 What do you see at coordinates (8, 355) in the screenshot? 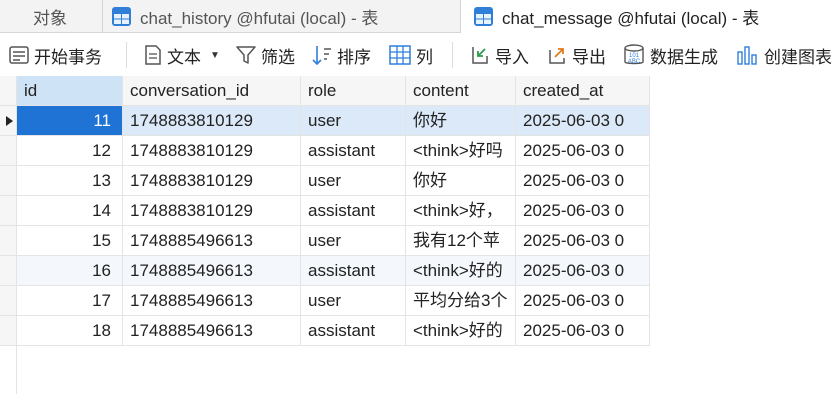
I see `row-marker-gutter` at bounding box center [8, 355].